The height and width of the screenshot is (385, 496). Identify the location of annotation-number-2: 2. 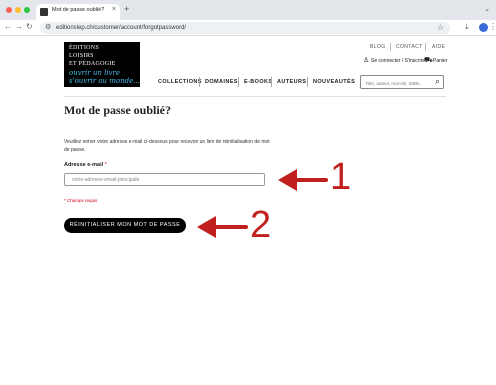
(261, 225).